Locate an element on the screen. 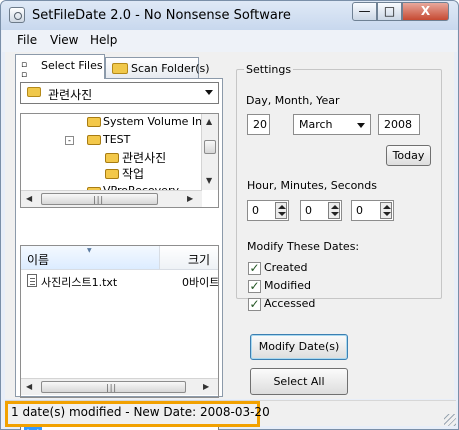 The height and width of the screenshot is (430, 459). column-size: 크기 is located at coordinates (189, 258).